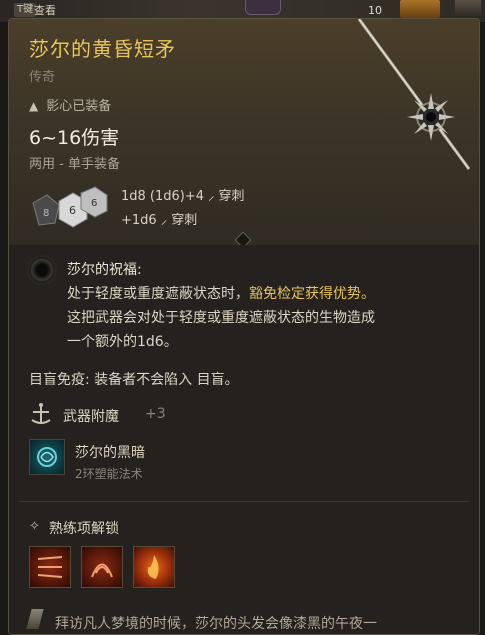 The width and height of the screenshot is (485, 635). I want to click on slash-icon, so click(50, 567).